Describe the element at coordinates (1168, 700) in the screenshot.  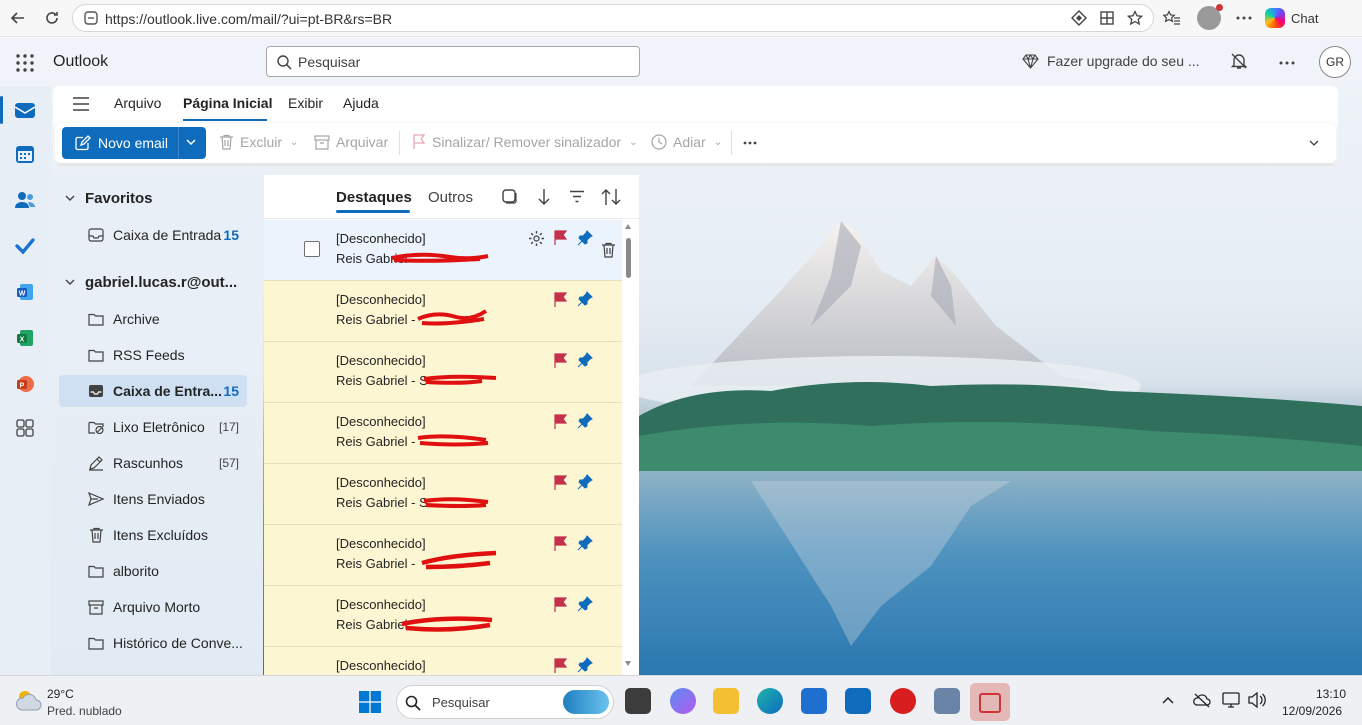
I see `chevron-up-icon` at that location.